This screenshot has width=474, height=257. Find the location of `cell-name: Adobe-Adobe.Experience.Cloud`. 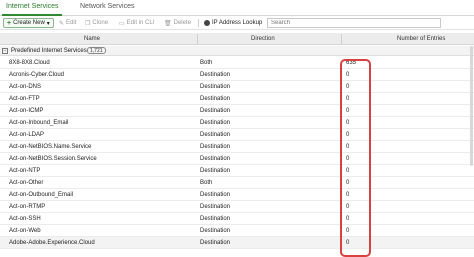

cell-name: Adobe-Adobe.Experience.Cloud is located at coordinates (52, 243).